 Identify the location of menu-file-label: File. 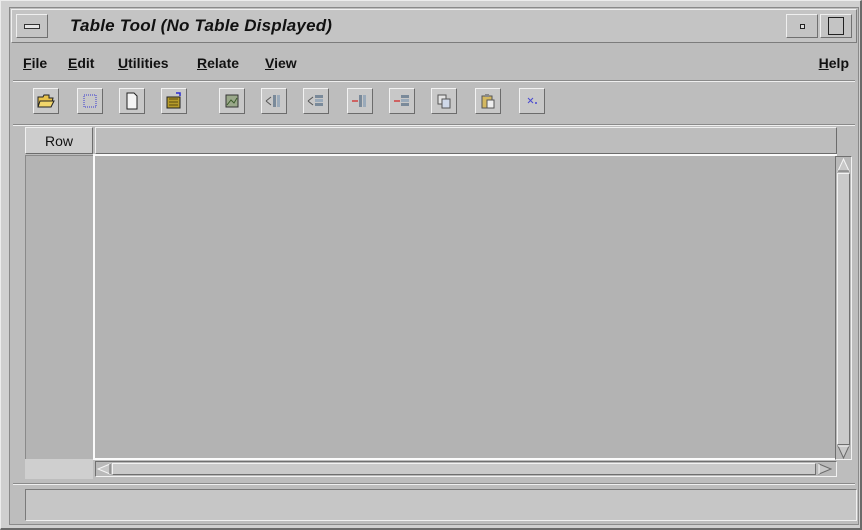
(35, 63).